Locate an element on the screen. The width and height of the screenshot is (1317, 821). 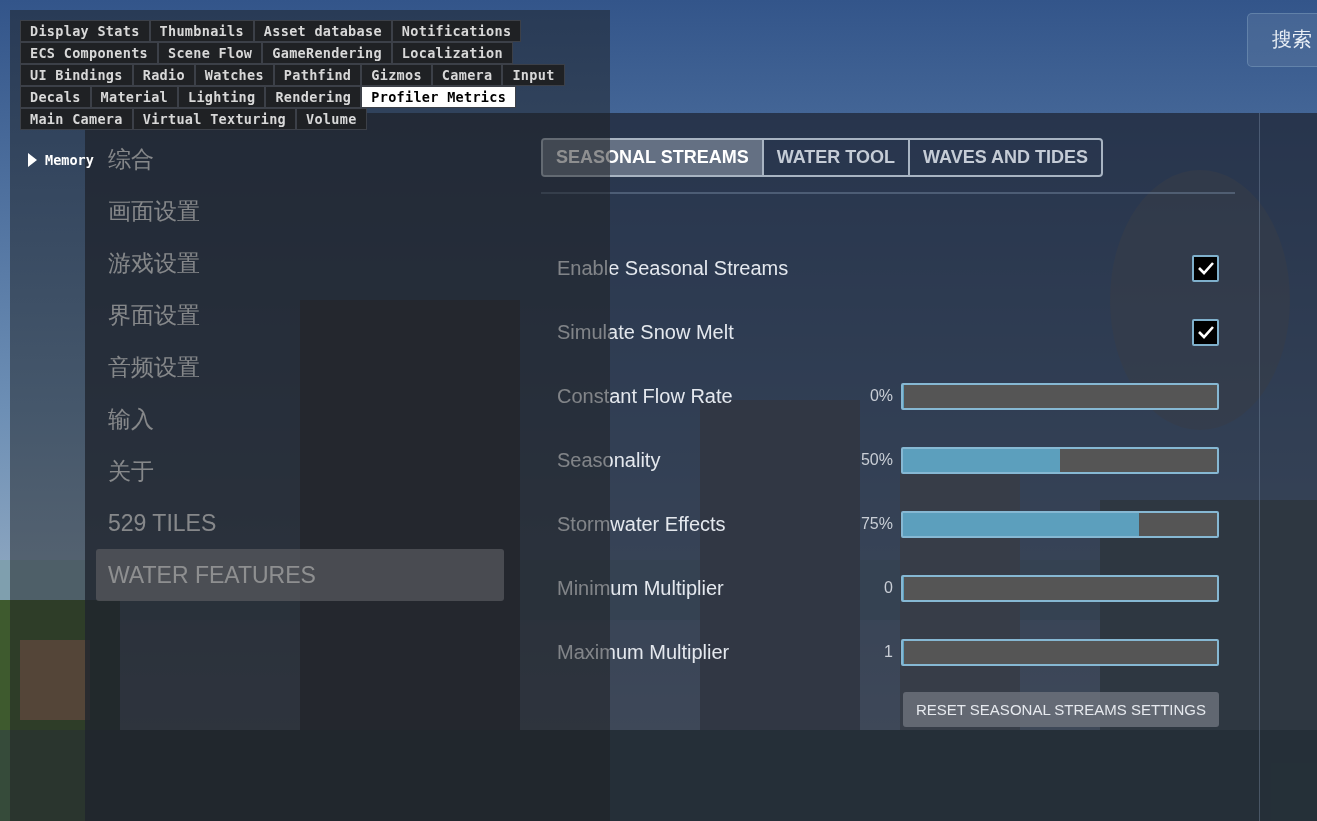
sidebar-item: 输入 is located at coordinates (300, 419).